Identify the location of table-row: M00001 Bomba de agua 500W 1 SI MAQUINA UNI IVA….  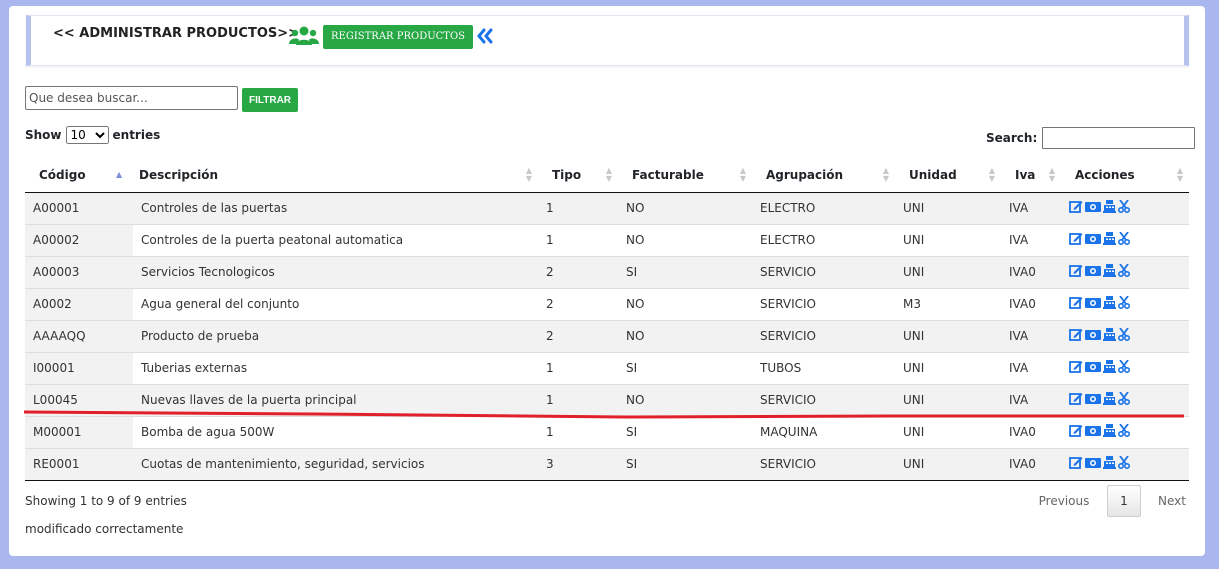
(607, 431).